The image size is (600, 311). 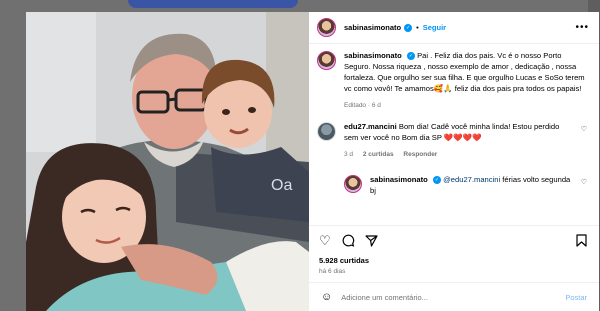 I want to click on browser-top-tab, so click(x=213, y=4).